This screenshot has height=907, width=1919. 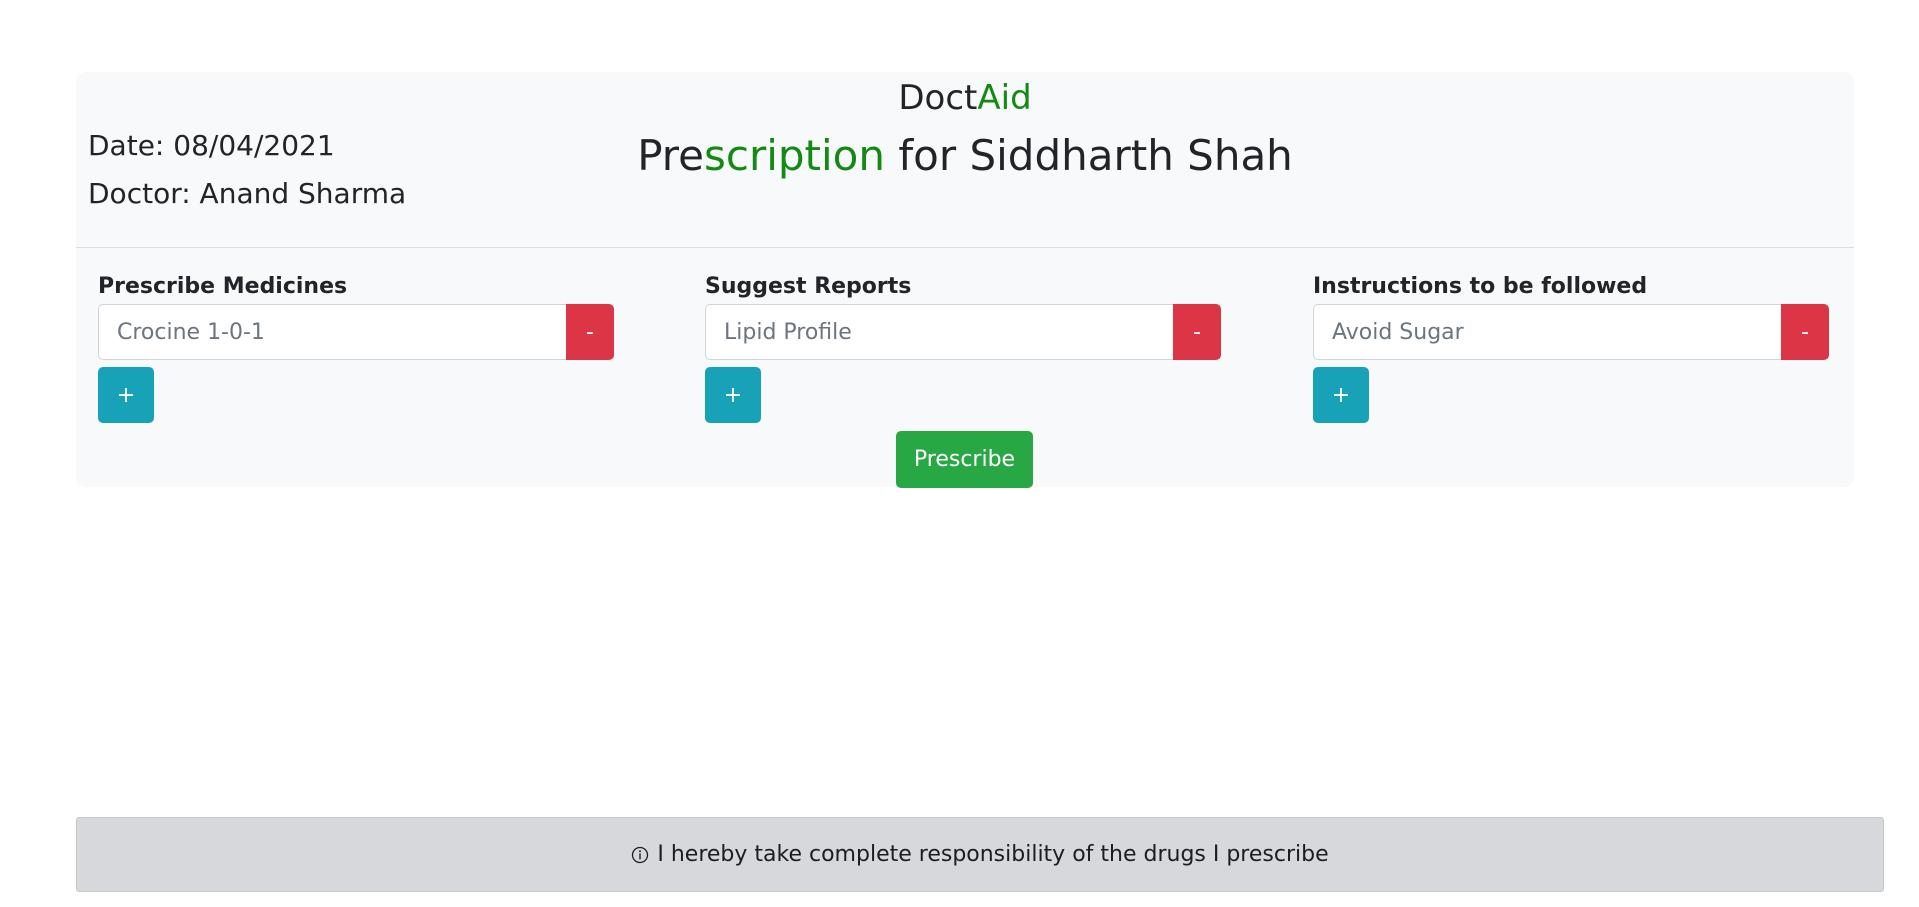 I want to click on instruction-input-group: -, so click(x=1571, y=332).